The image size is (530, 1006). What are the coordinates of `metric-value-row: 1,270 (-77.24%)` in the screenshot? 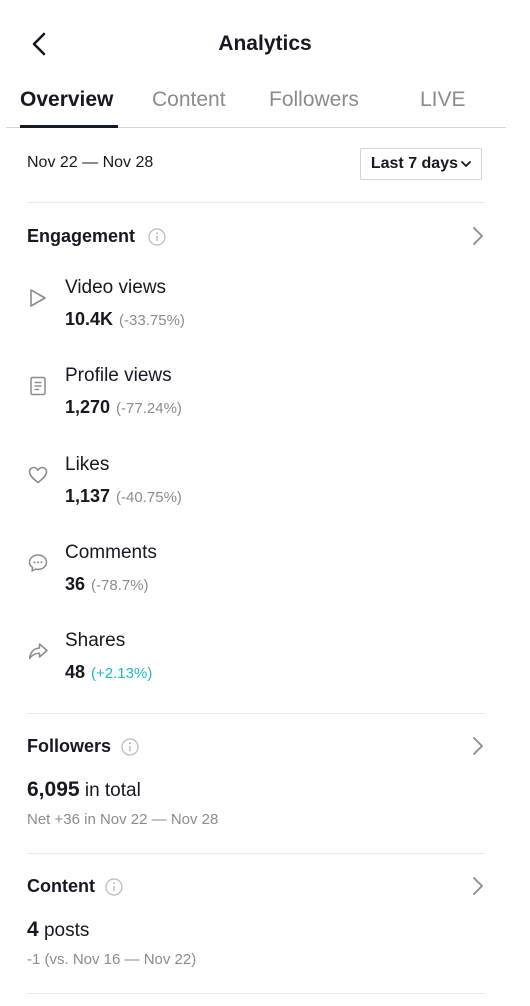 It's located at (123, 407).